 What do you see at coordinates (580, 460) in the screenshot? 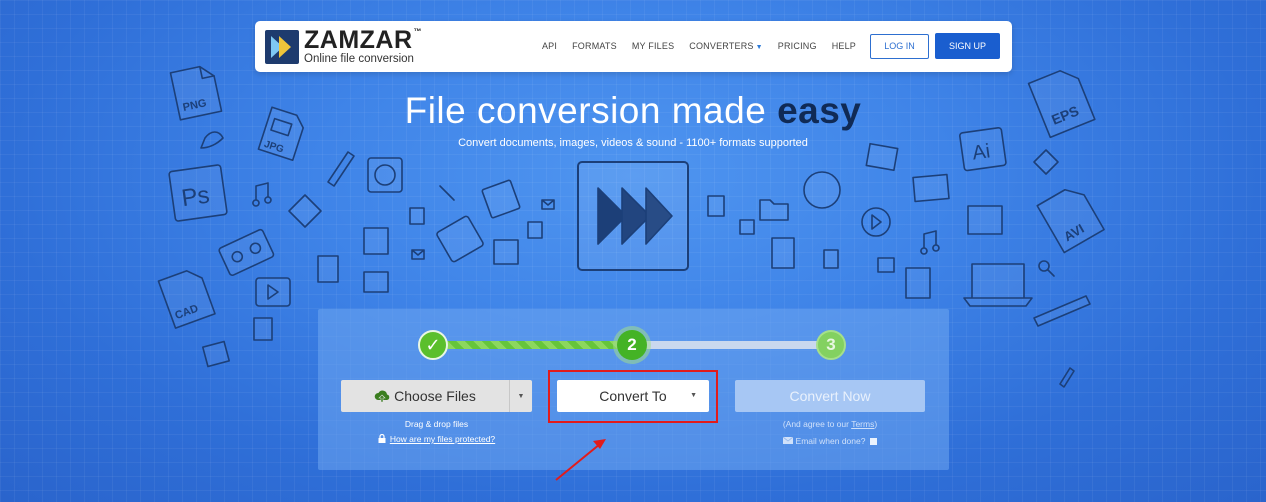
I see `annotation-arrow-icon` at bounding box center [580, 460].